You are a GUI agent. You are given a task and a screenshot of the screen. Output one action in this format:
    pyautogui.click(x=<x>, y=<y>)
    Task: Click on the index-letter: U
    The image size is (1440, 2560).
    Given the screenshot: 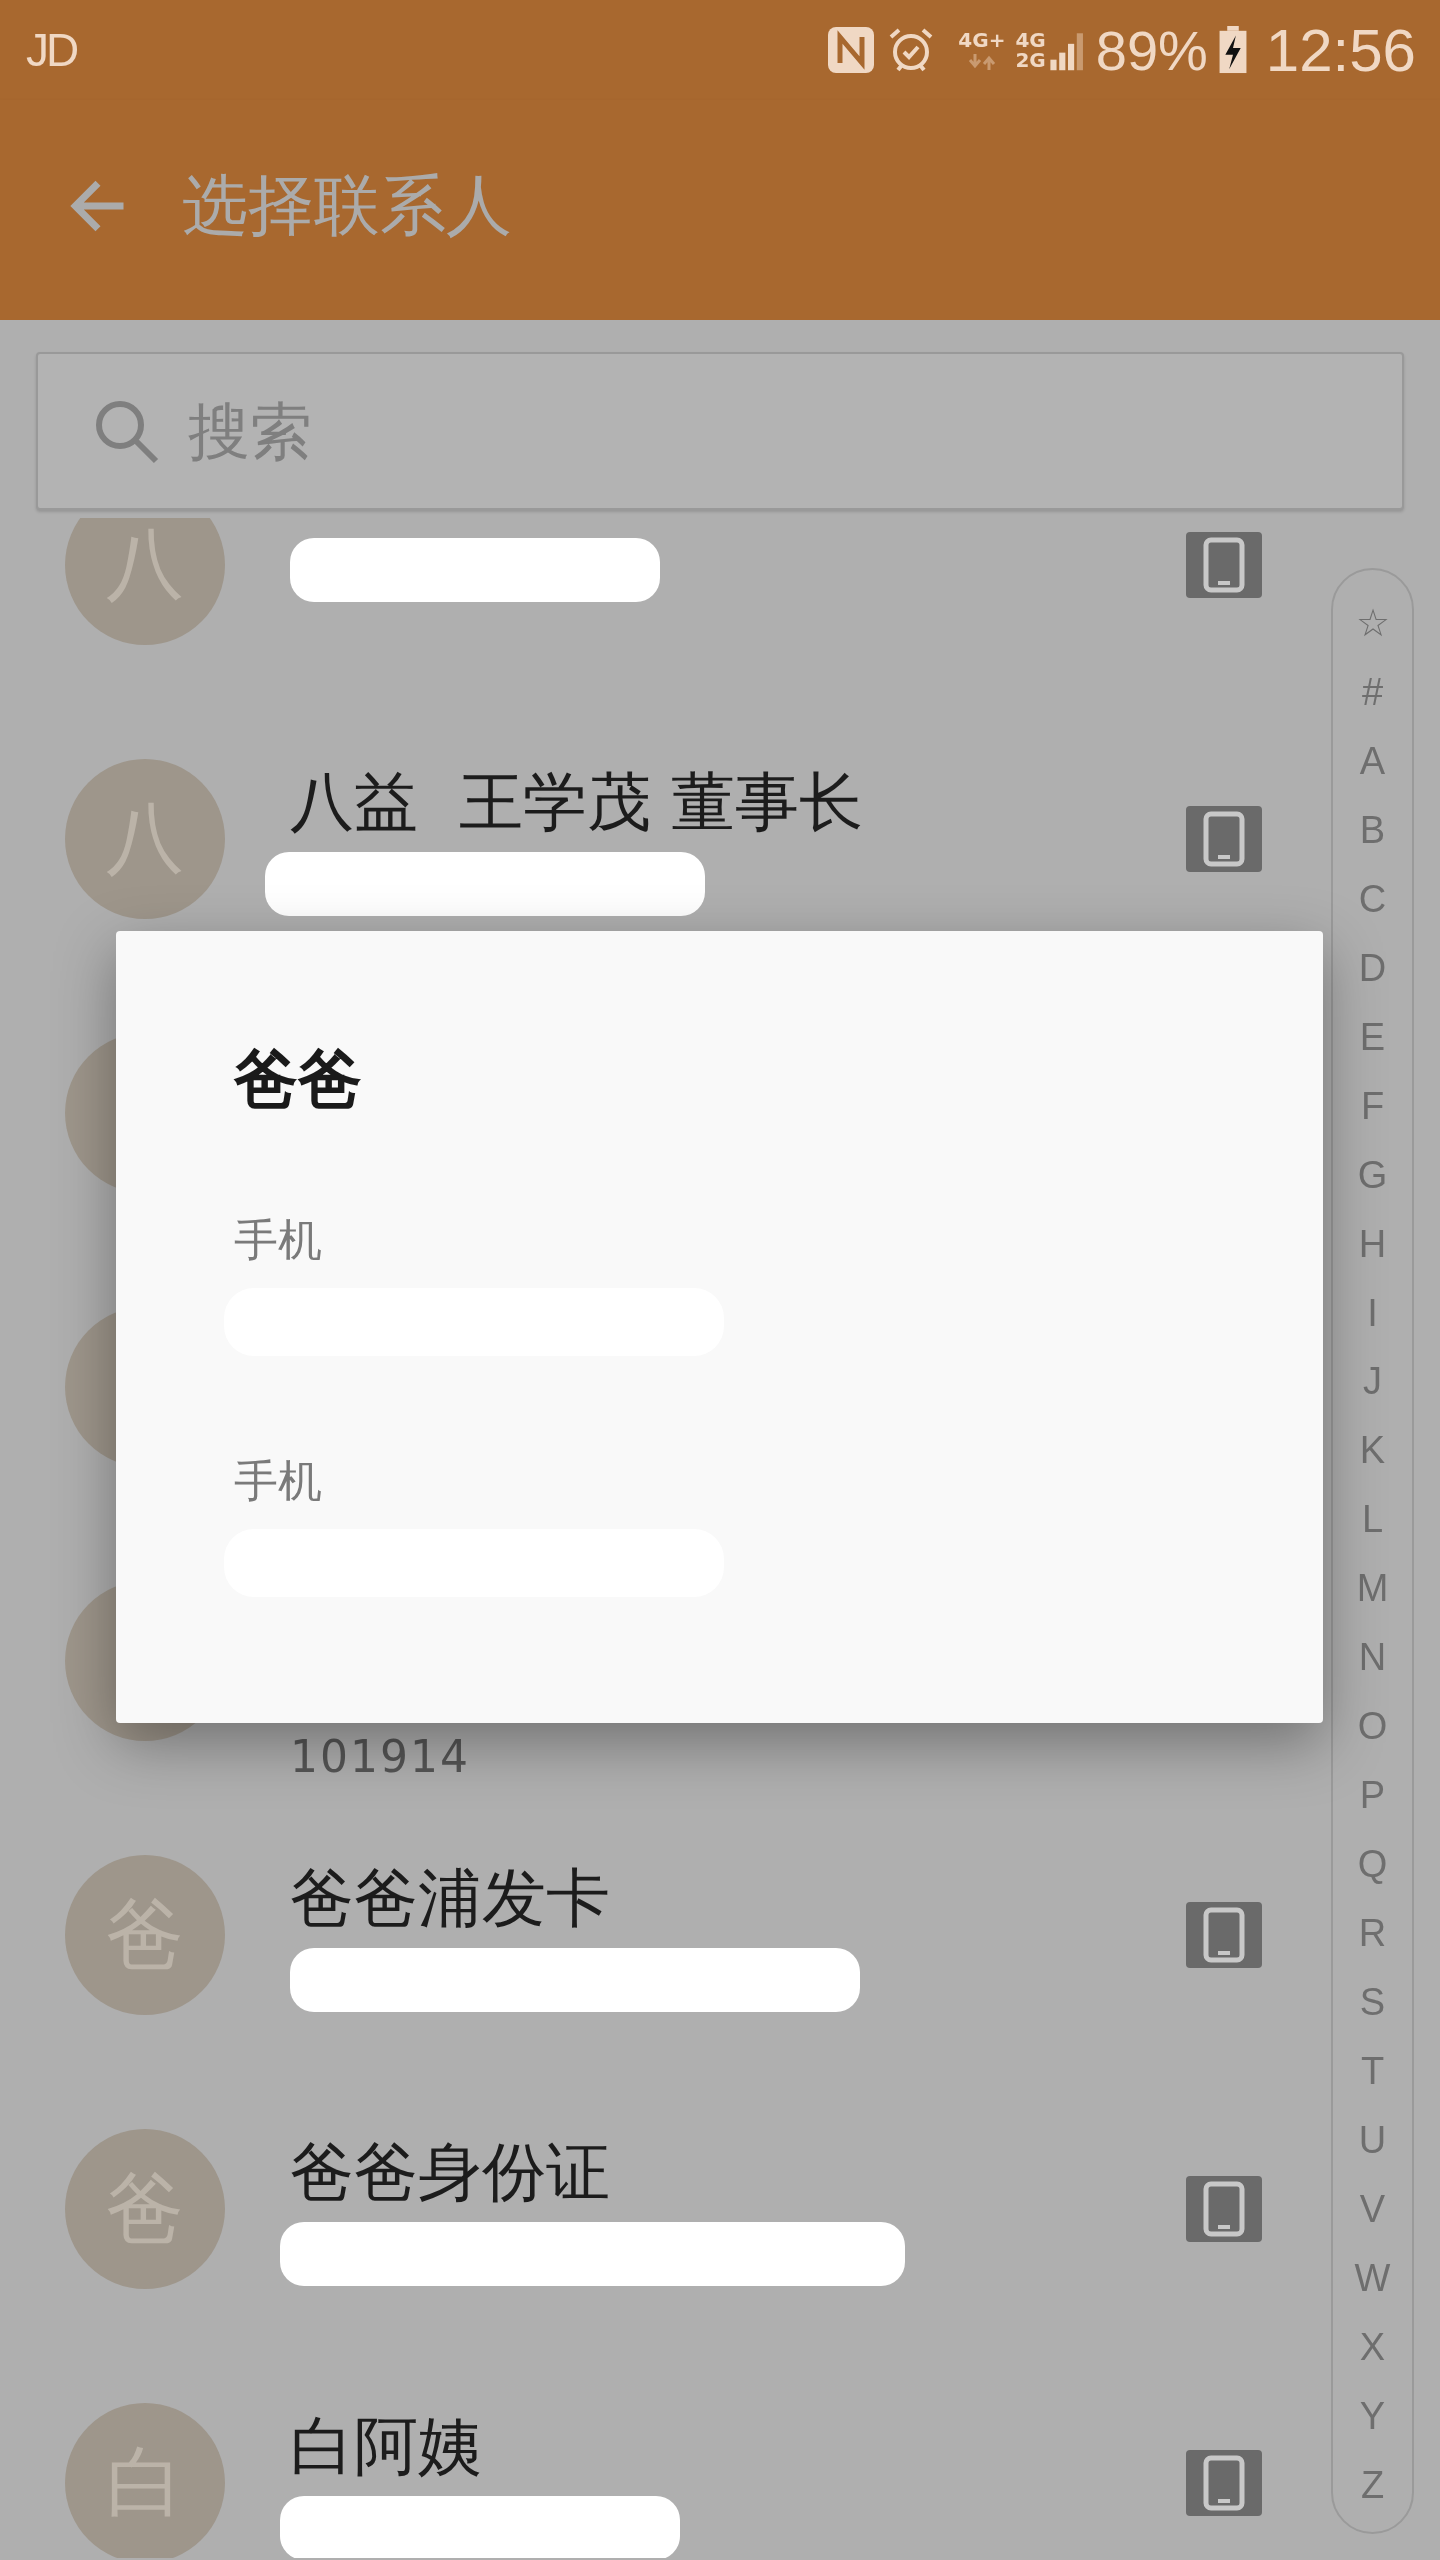 What is the action you would take?
    pyautogui.click(x=1372, y=2139)
    